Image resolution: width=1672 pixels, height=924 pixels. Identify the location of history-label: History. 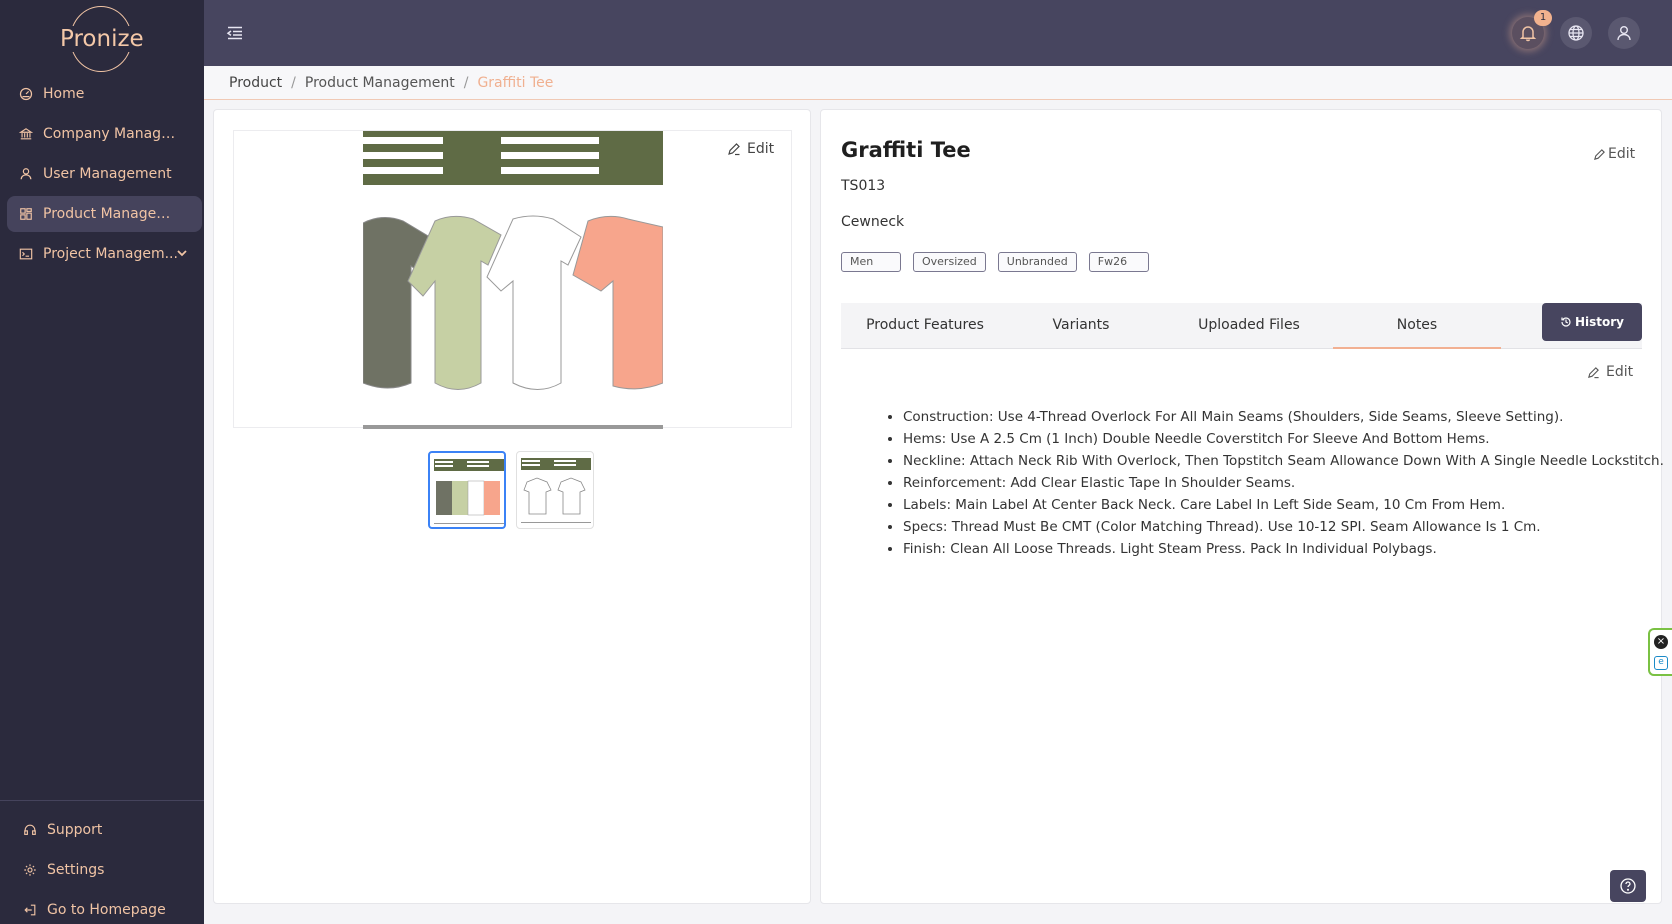
(1599, 322).